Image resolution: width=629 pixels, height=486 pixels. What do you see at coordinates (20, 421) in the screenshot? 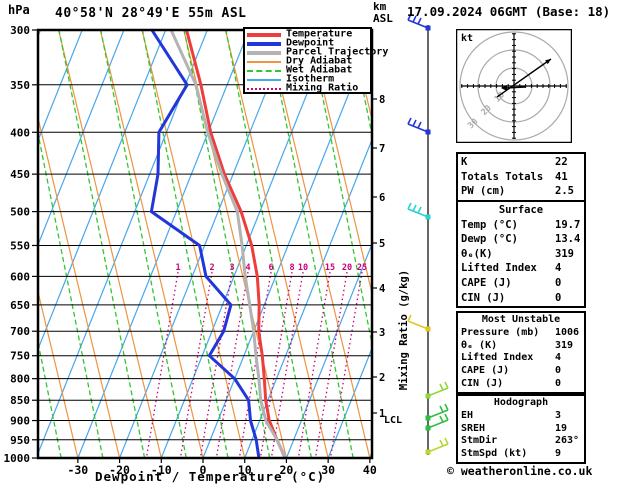
I see `pressure-tick-label: 900` at bounding box center [20, 421].